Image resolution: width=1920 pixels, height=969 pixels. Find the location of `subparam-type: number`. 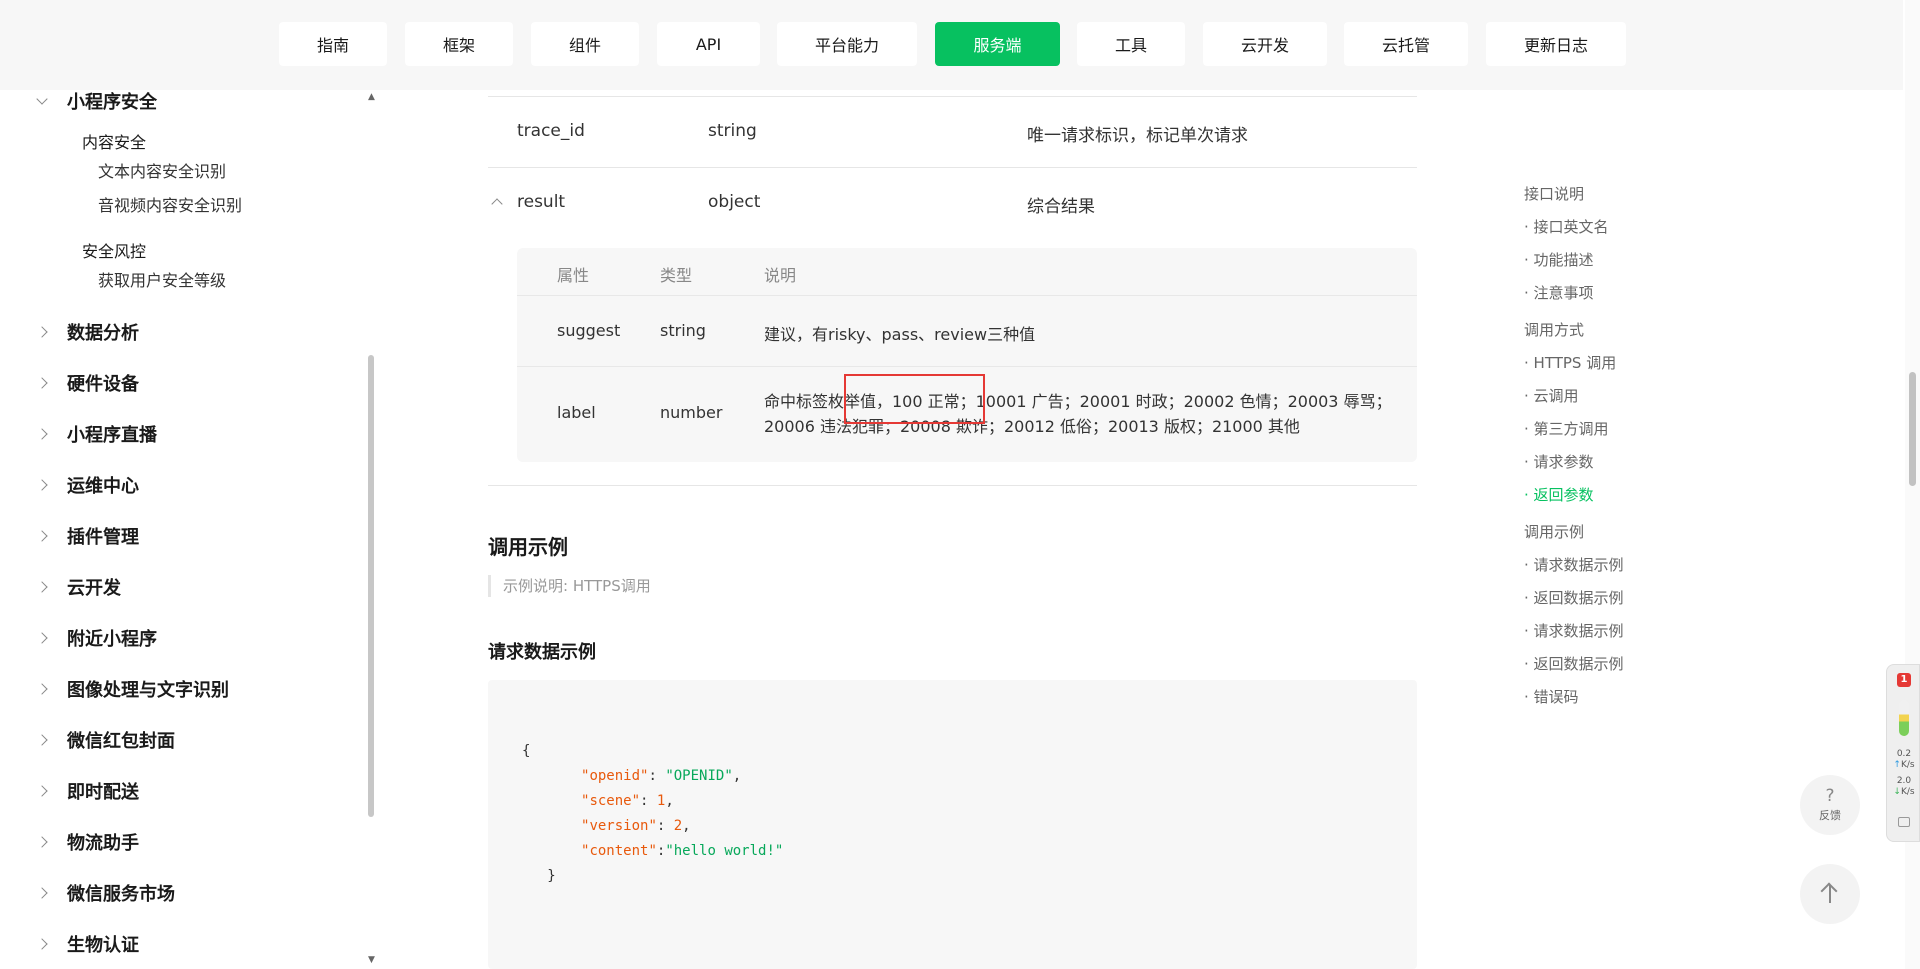

subparam-type: number is located at coordinates (691, 412).